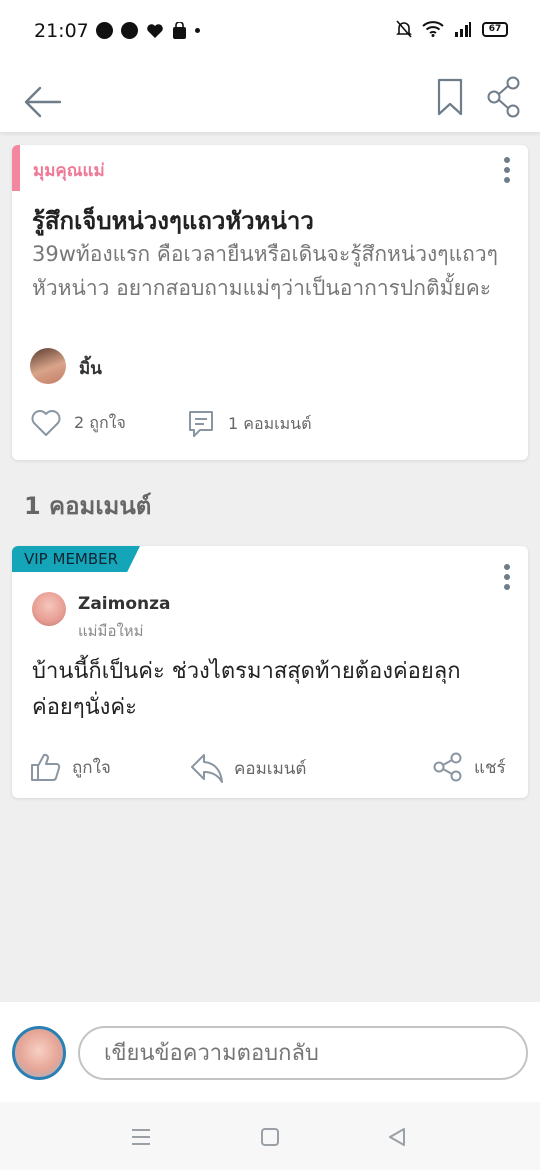 The width and height of the screenshot is (540, 1170). What do you see at coordinates (495, 29) in the screenshot?
I see `battery-level: 67` at bounding box center [495, 29].